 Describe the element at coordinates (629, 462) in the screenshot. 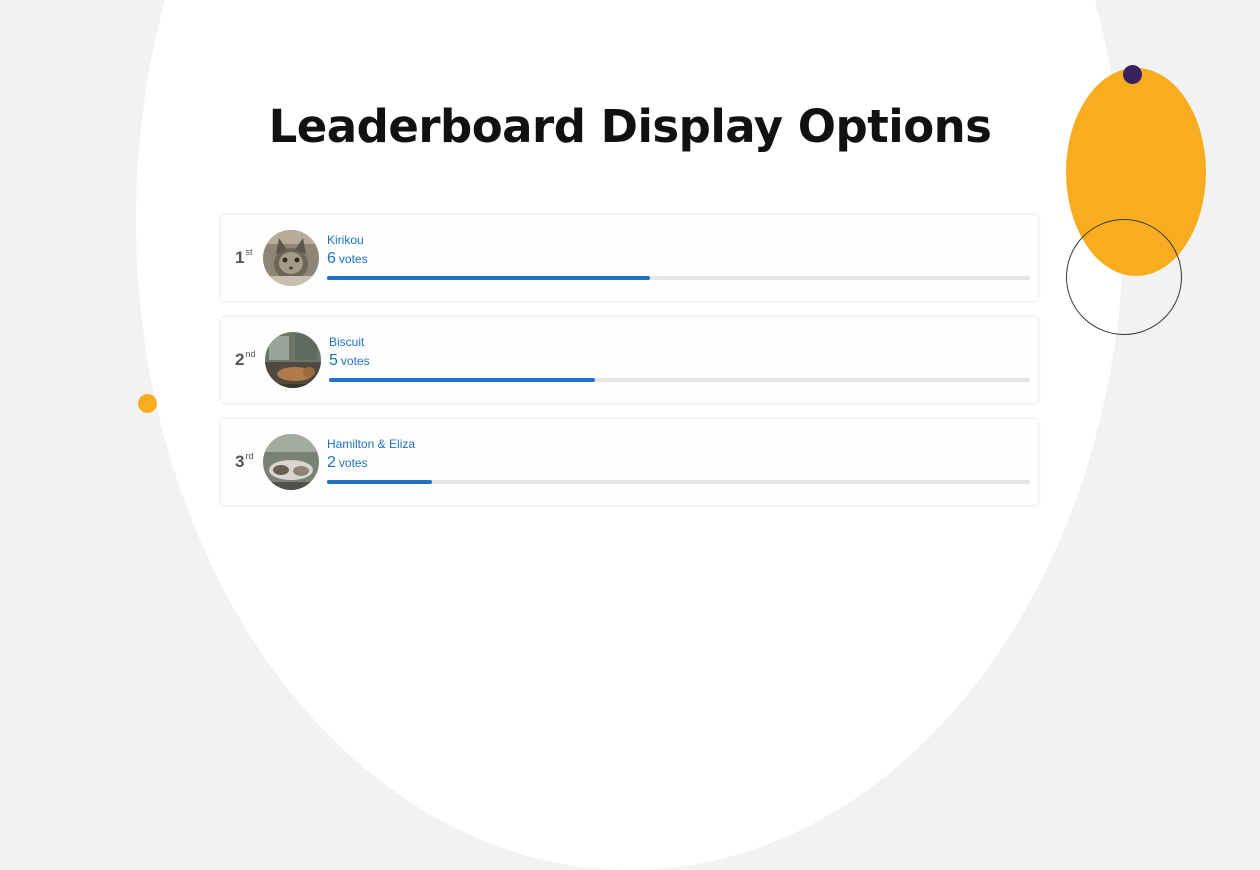

I see `leaderboard-entry: 3rd Hamilton & Eliza 2 votes` at that location.